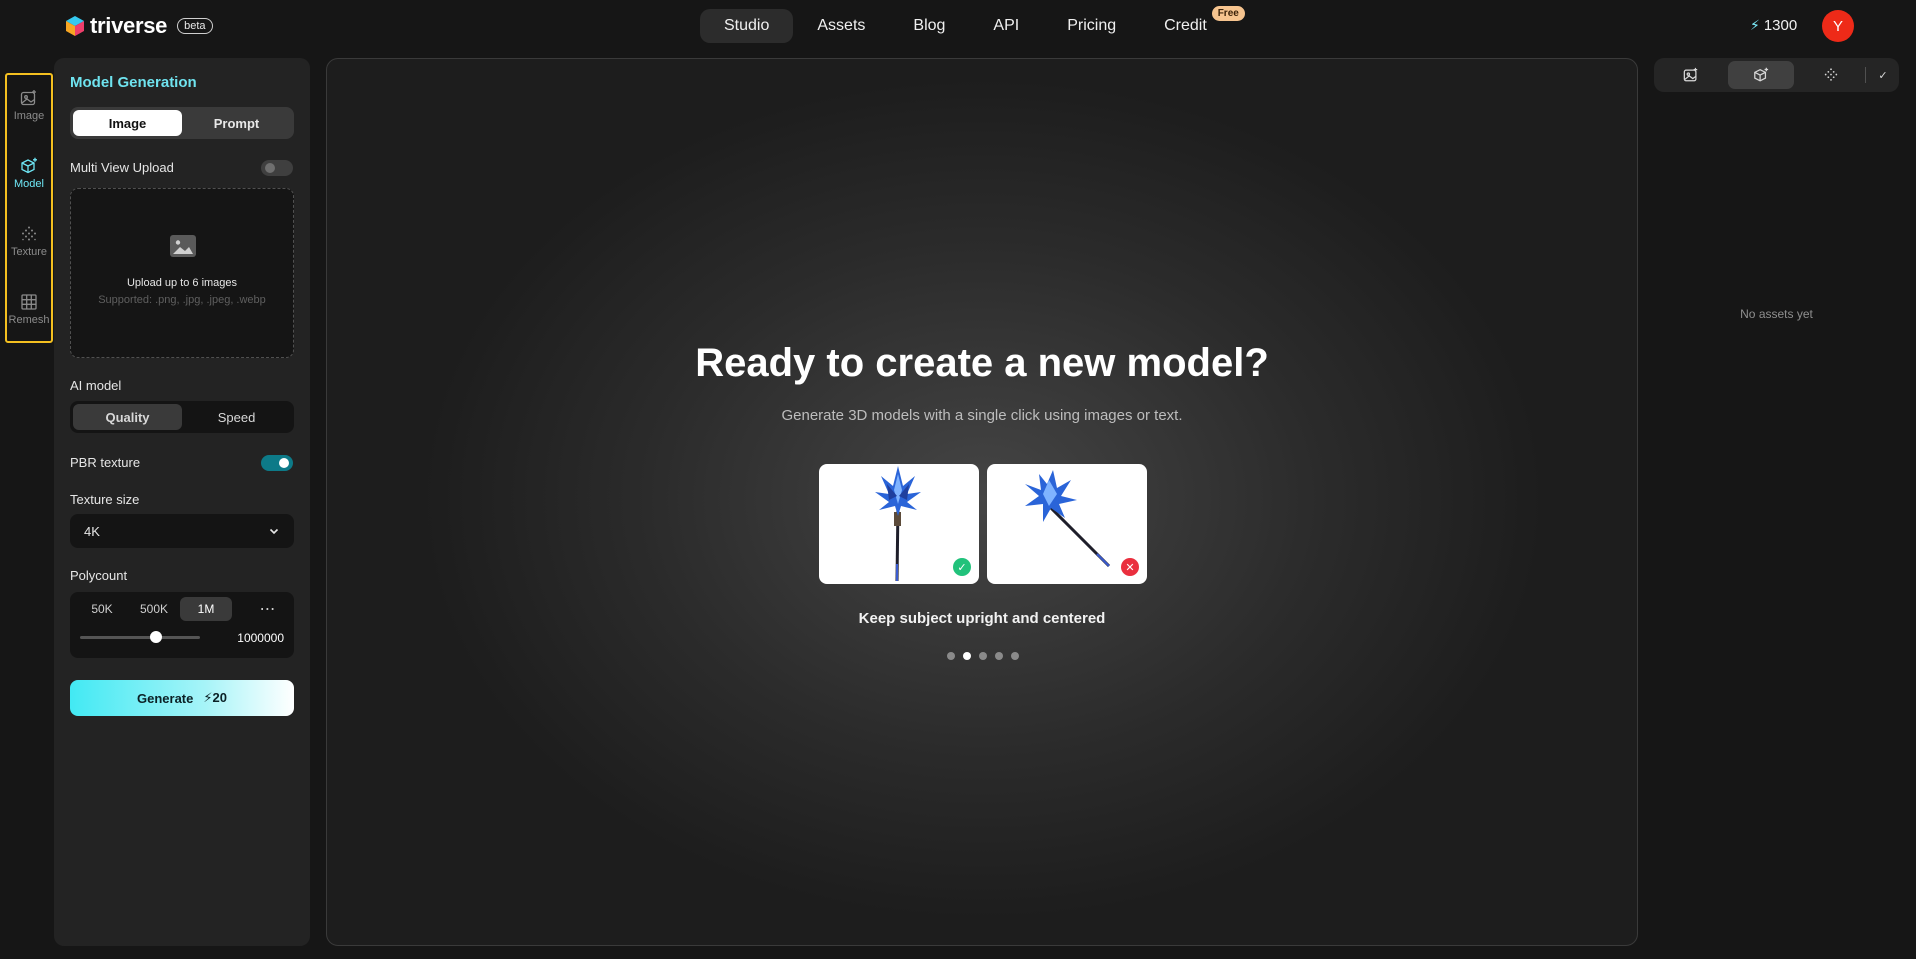 The width and height of the screenshot is (1916, 959). What do you see at coordinates (268, 609) in the screenshot?
I see `more-options-icon: ⋯` at bounding box center [268, 609].